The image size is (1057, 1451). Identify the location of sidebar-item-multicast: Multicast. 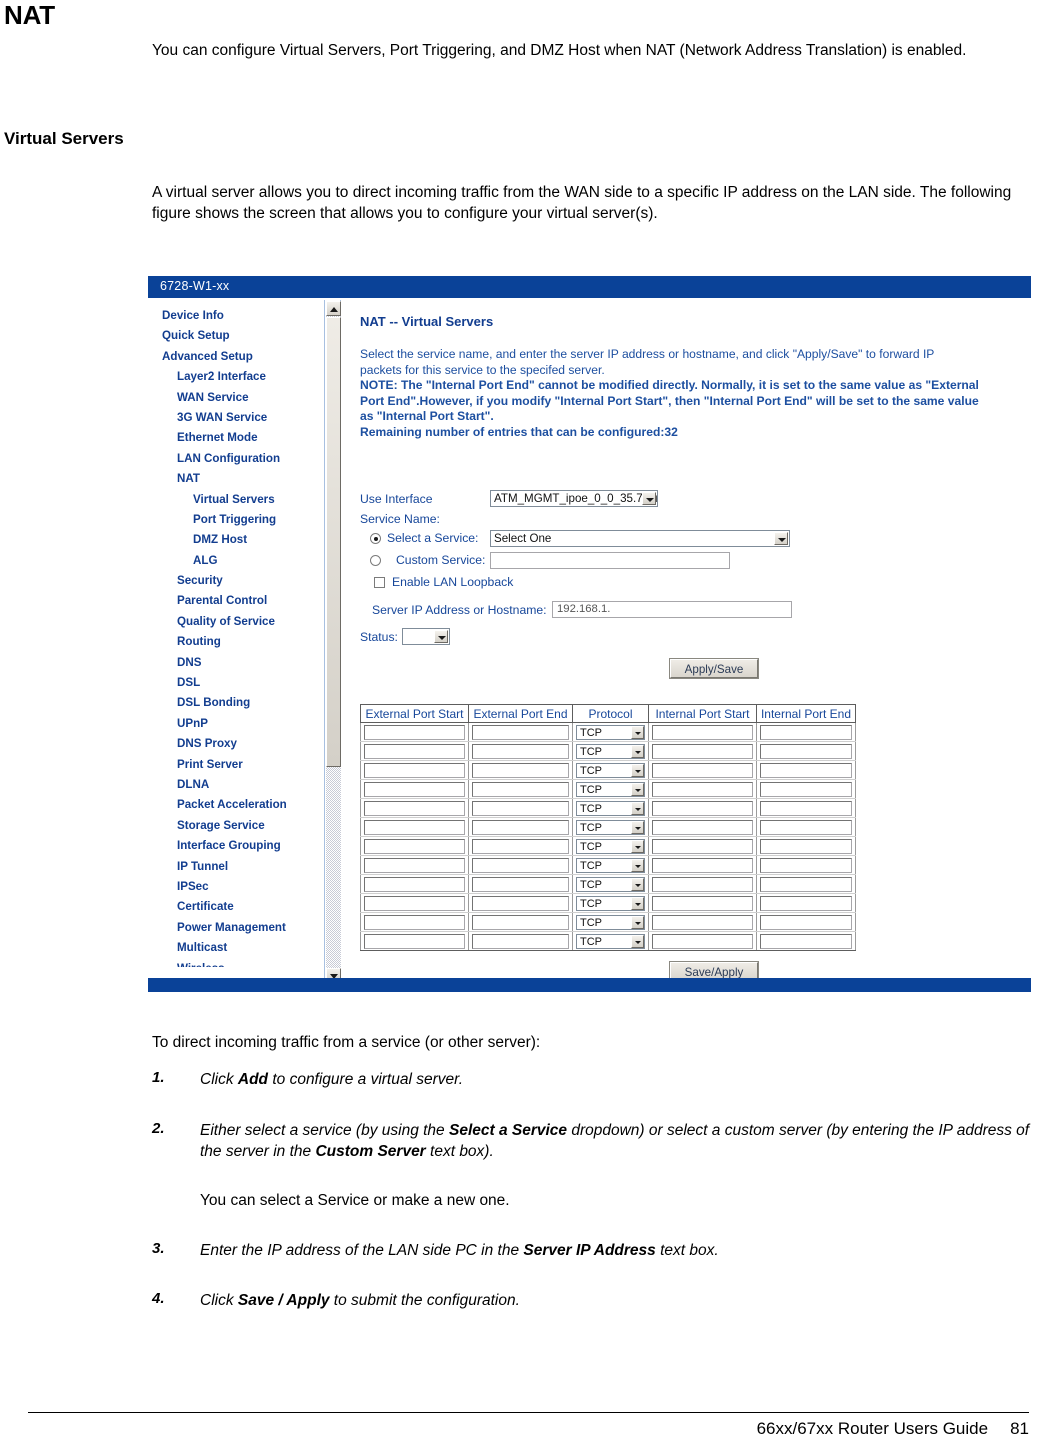
(234, 948).